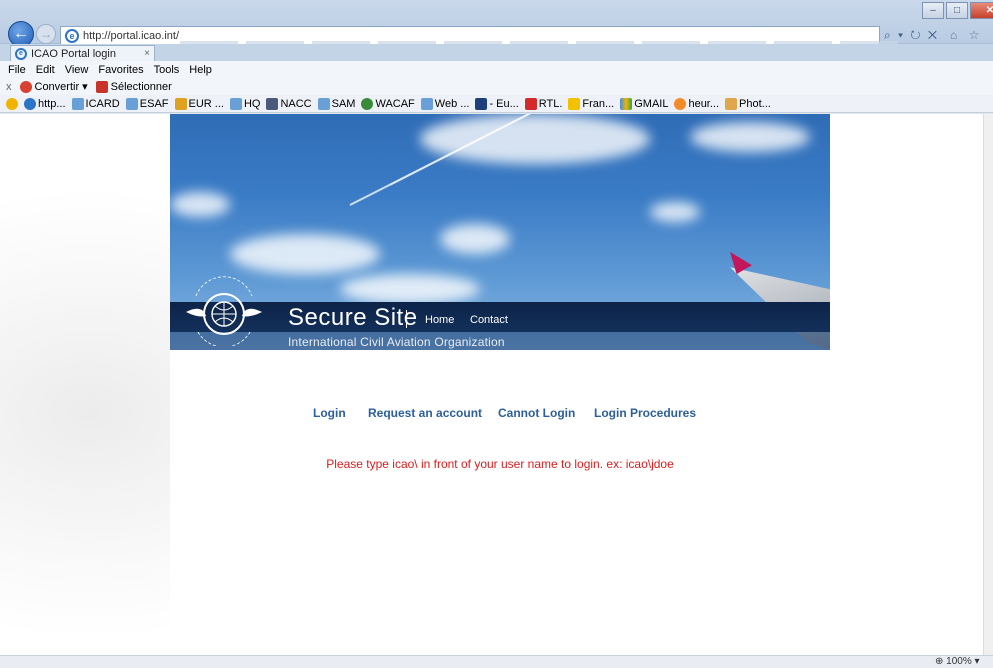 The image size is (993, 668). Describe the element at coordinates (988, 384) in the screenshot. I see `vertical-scrollbar` at that location.